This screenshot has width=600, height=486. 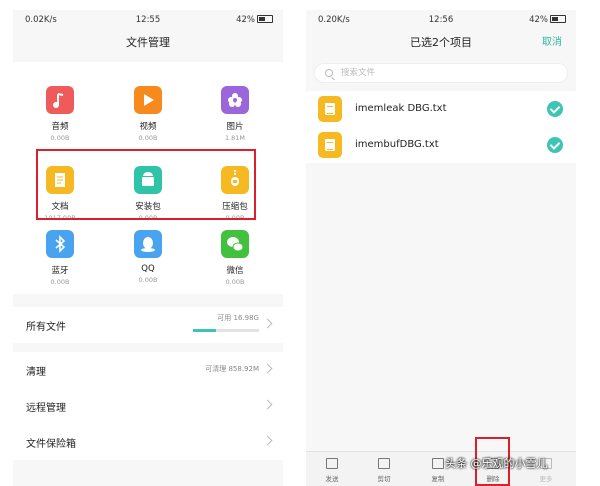 I want to click on category-label: 蓝牙, so click(x=60, y=271).